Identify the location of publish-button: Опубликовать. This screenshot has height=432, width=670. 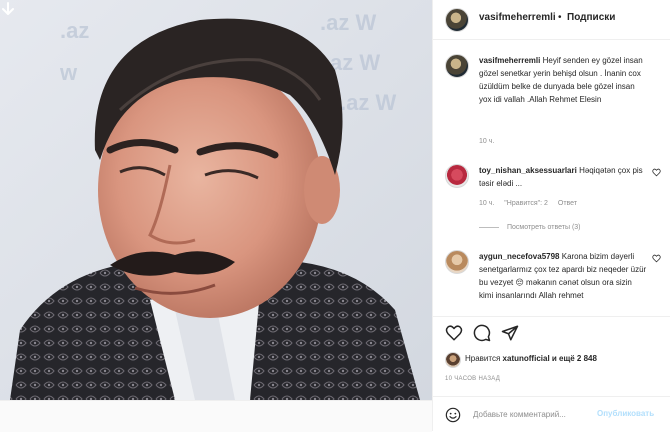
(625, 413).